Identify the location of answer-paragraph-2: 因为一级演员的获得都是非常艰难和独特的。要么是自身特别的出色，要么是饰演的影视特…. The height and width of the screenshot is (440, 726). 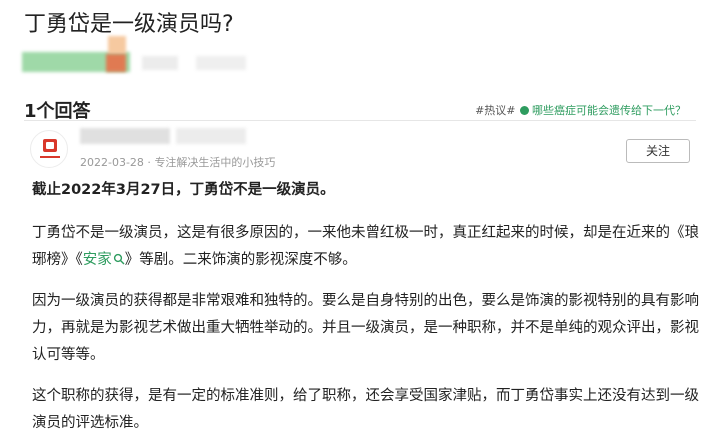
(365, 328).